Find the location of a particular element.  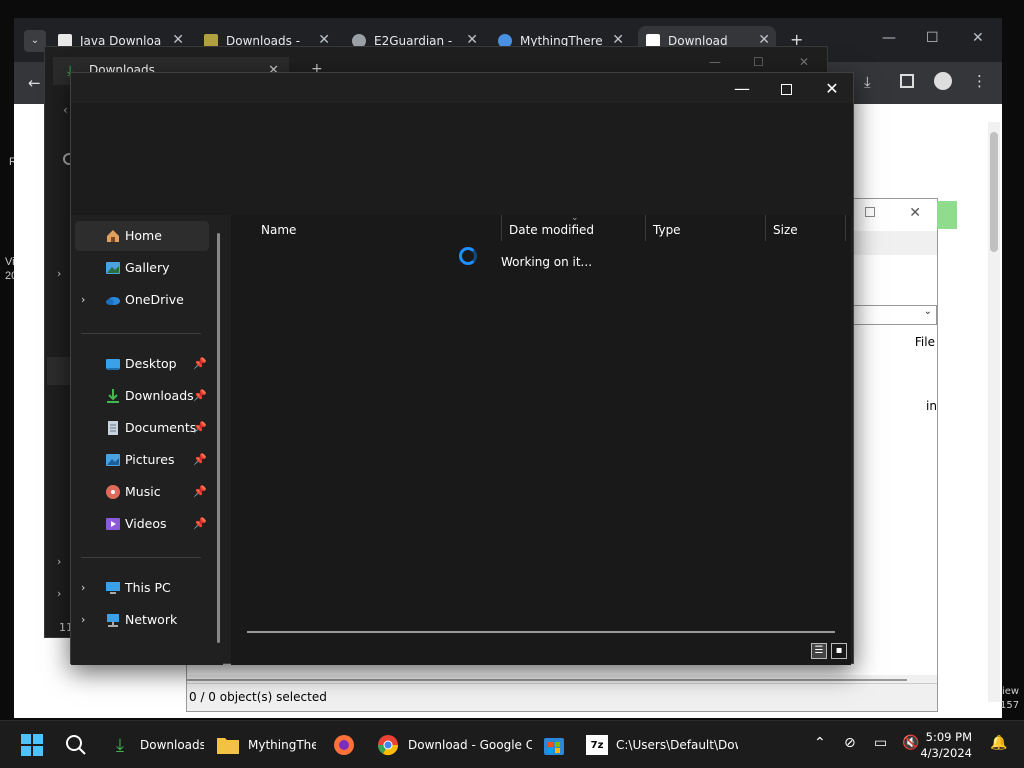

column-header-name: Name is located at coordinates (278, 230).